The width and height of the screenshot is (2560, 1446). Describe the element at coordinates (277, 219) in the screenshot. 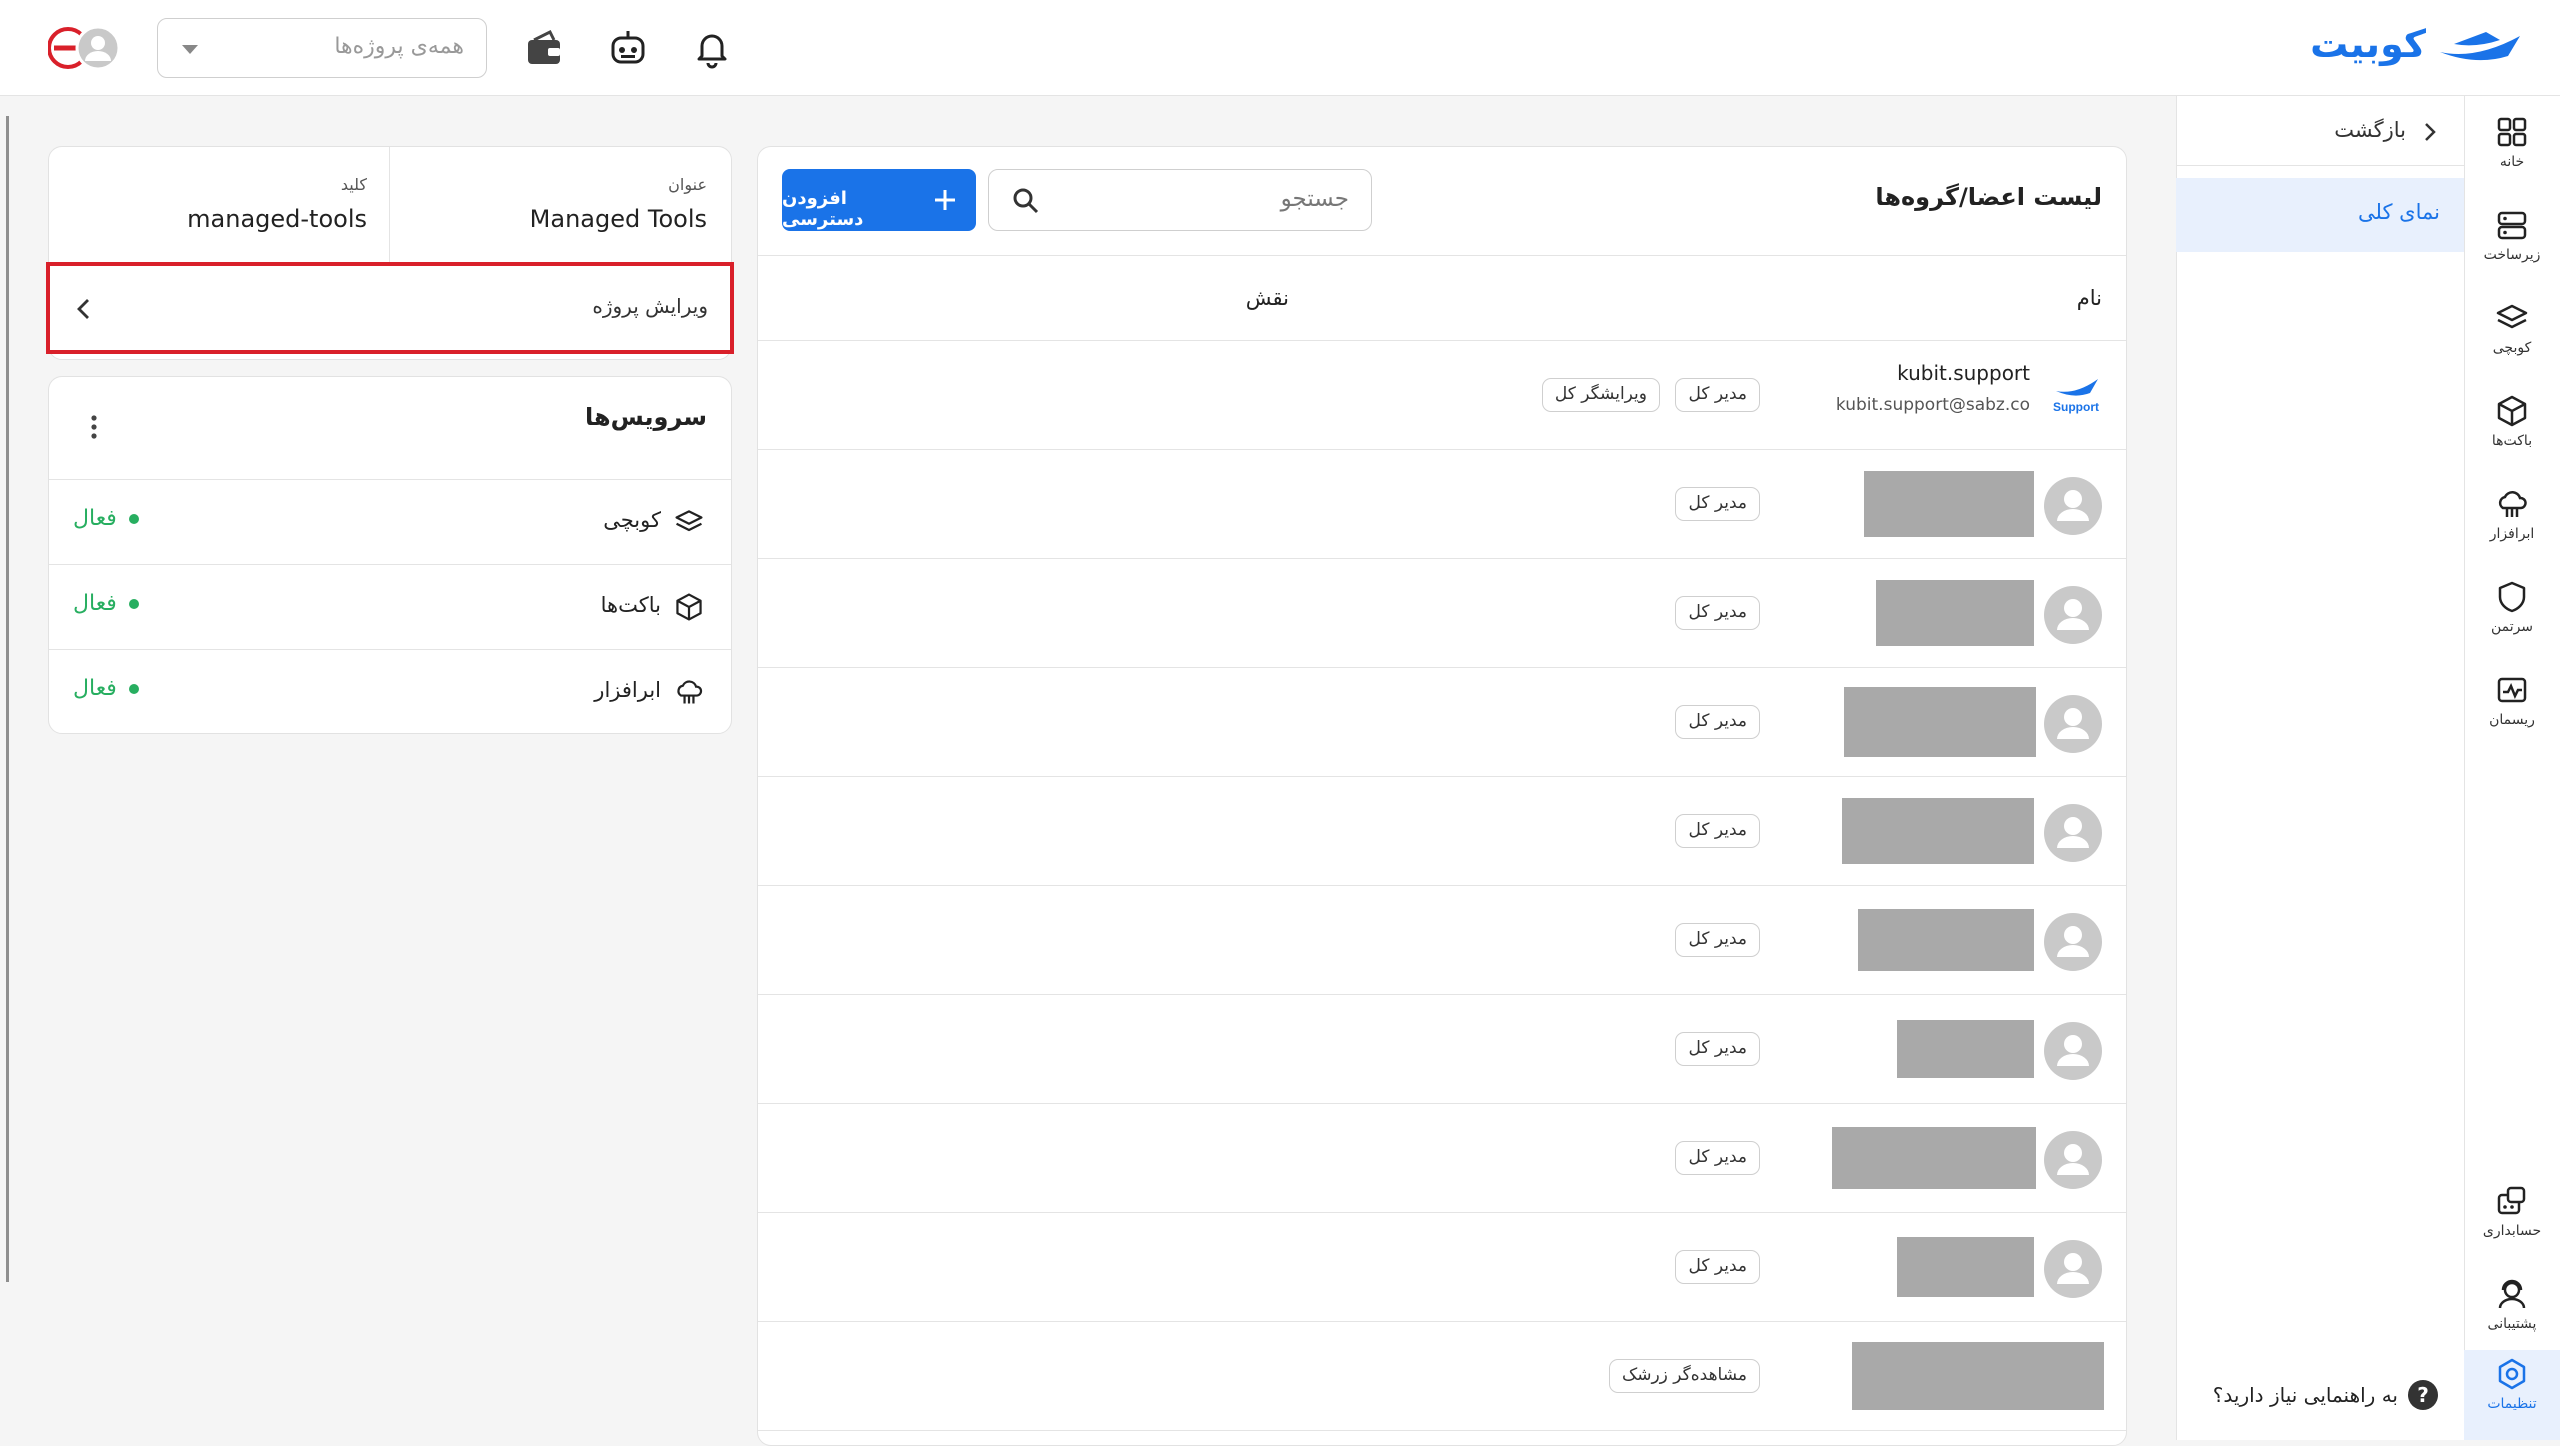

I see `project-key-value: managed-tools` at that location.